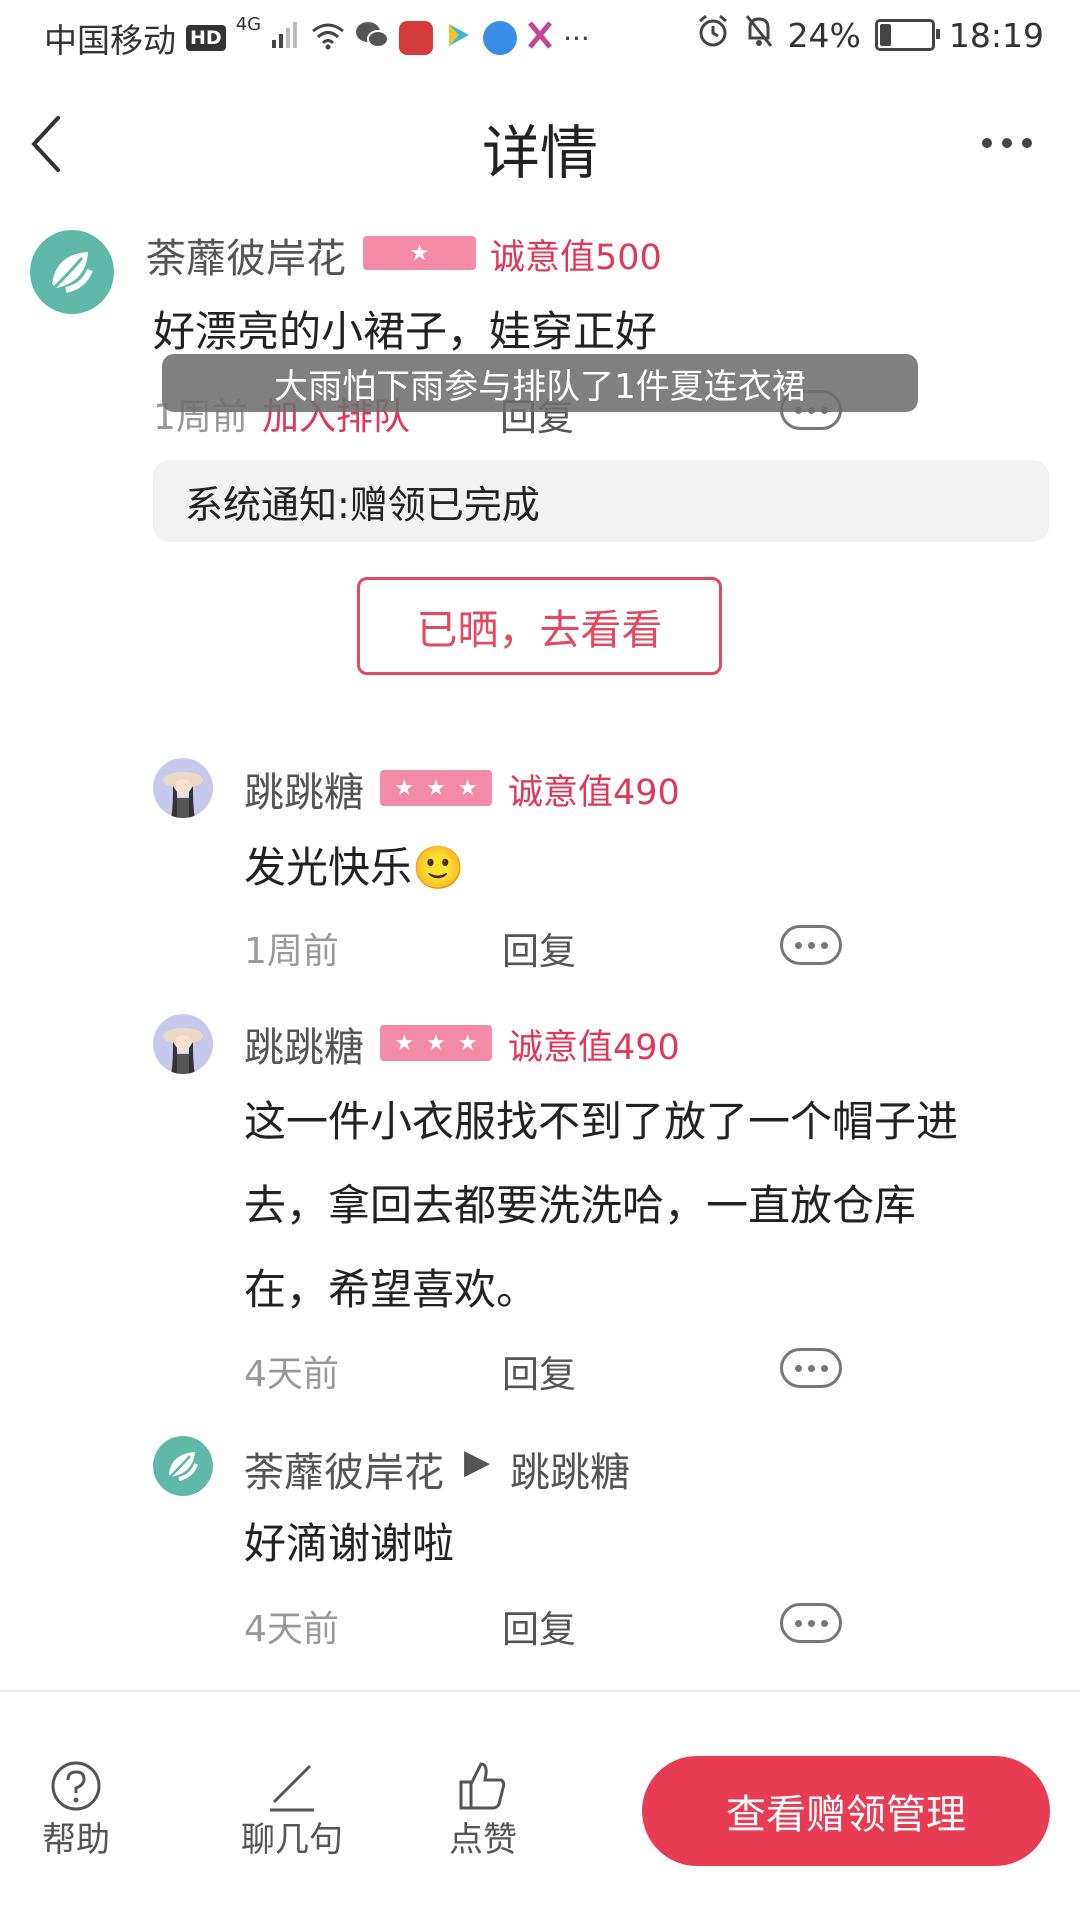 This screenshot has width=1080, height=1920. What do you see at coordinates (291, 951) in the screenshot?
I see `comment-time: 1周前` at bounding box center [291, 951].